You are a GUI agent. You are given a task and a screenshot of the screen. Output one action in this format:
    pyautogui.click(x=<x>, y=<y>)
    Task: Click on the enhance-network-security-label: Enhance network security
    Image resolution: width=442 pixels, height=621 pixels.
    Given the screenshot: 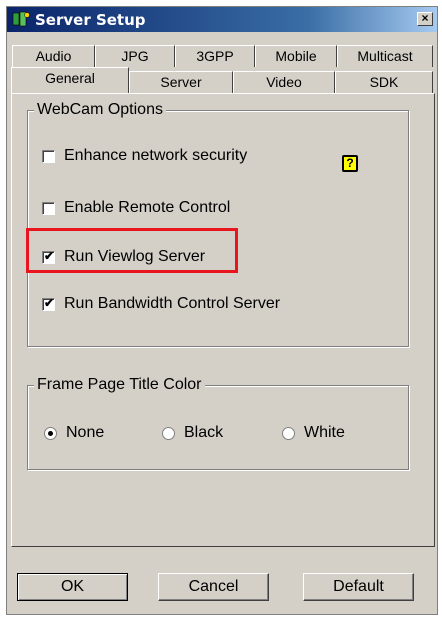 What is the action you would take?
    pyautogui.click(x=156, y=155)
    